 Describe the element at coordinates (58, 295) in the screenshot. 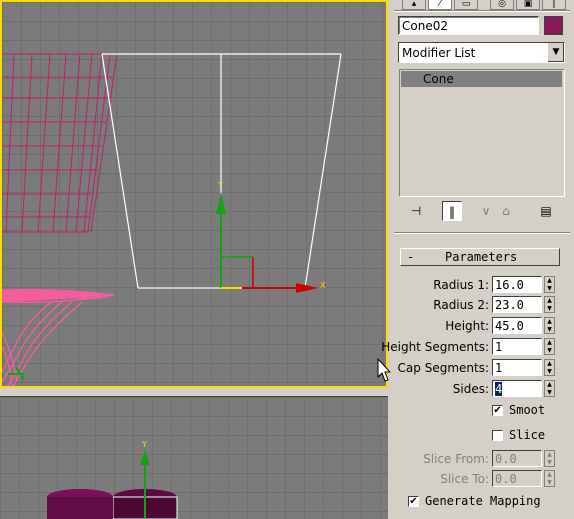

I see `cone01-base-fill` at that location.